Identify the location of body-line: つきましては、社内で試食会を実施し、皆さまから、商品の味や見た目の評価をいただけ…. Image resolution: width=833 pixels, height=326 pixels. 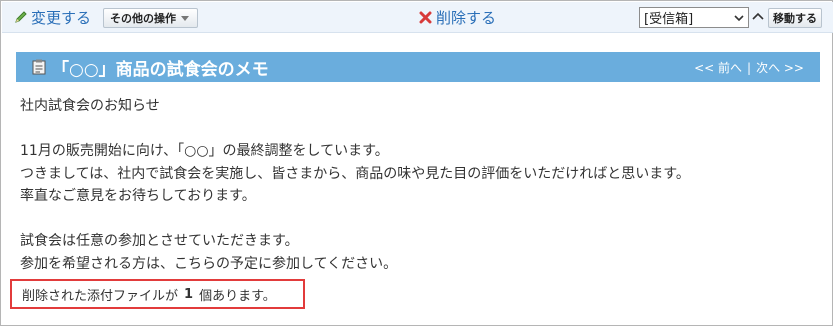
(355, 173).